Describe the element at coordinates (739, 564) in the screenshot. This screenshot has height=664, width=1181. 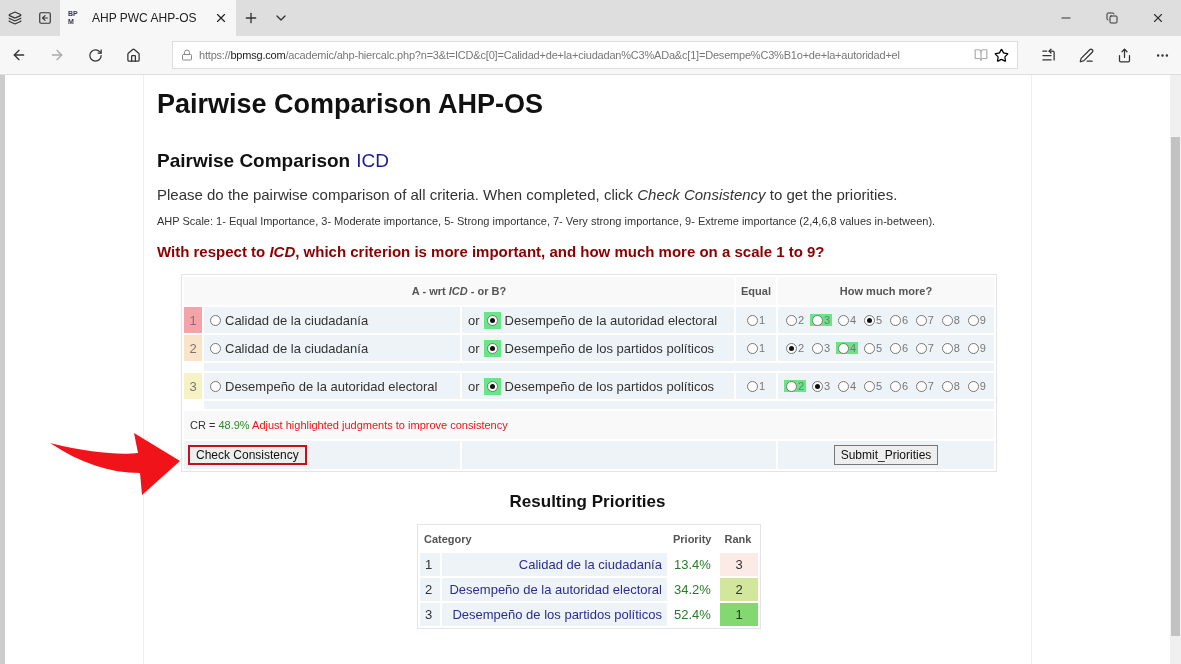
I see `rank-cell: 3` at that location.